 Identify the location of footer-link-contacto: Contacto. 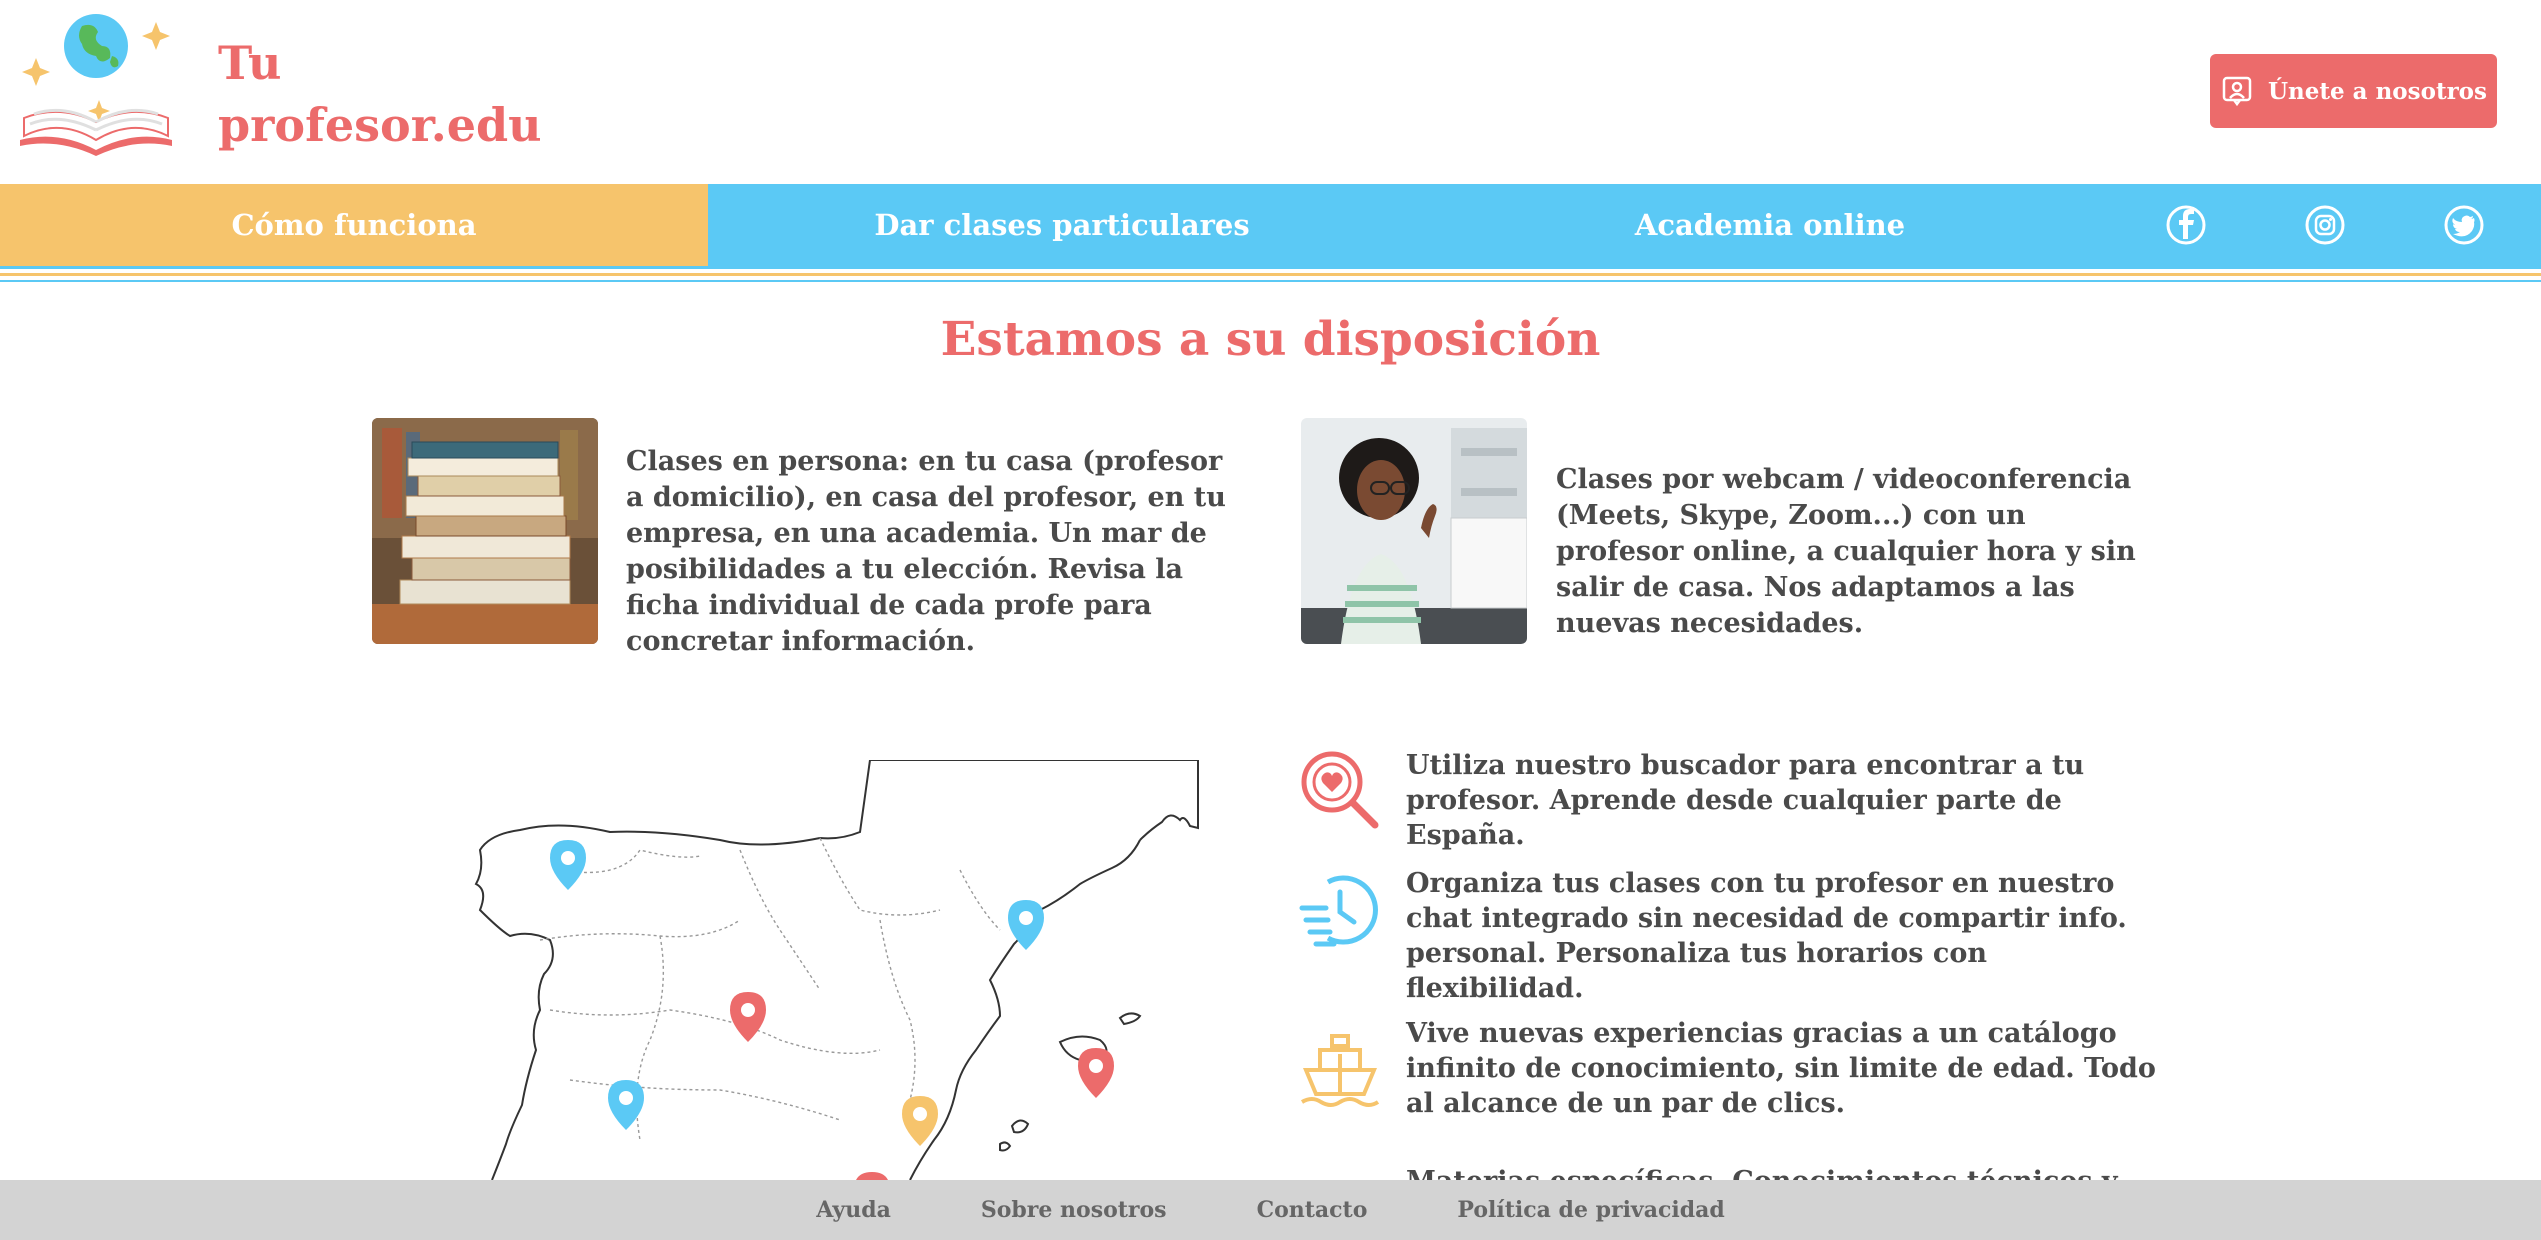
(1312, 1210).